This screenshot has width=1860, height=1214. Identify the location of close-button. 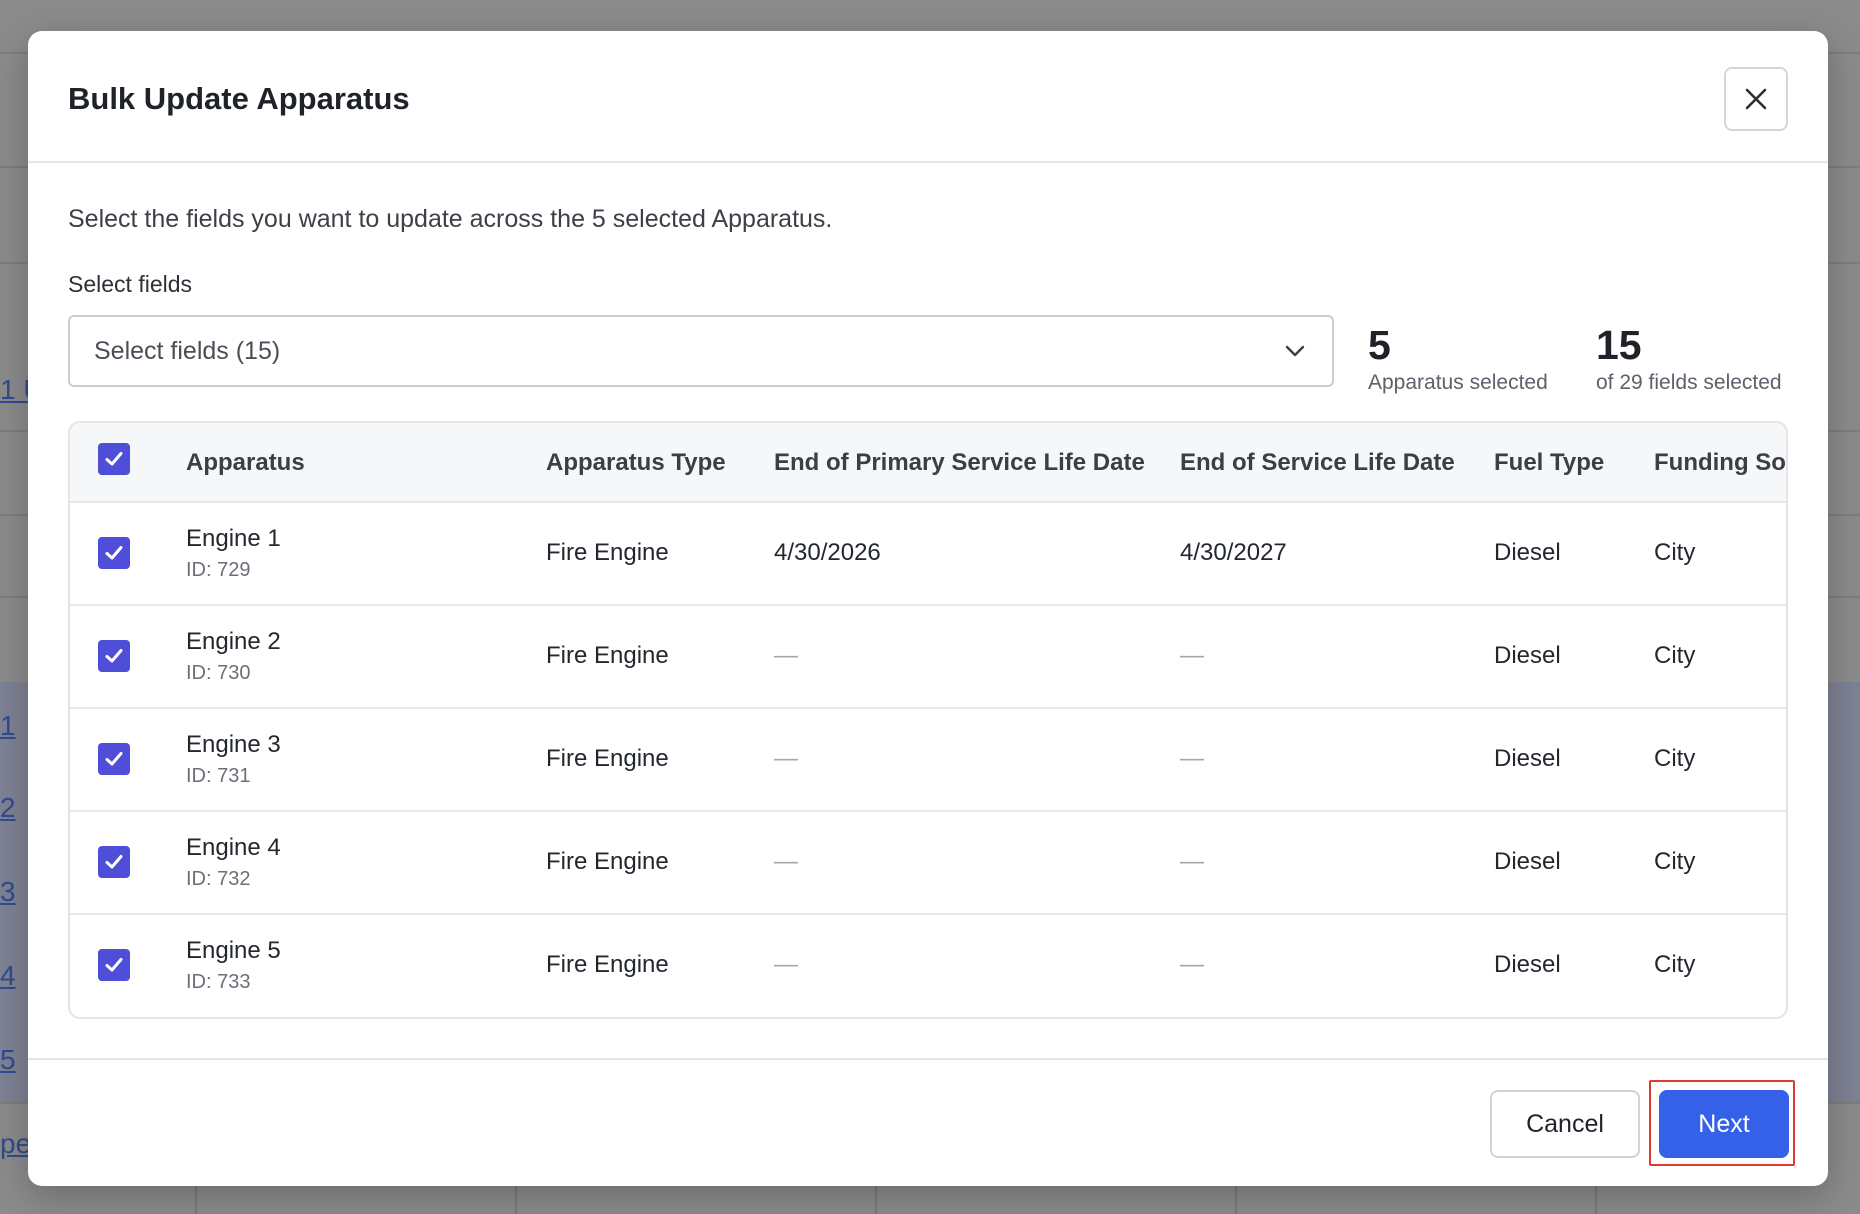
(1756, 99).